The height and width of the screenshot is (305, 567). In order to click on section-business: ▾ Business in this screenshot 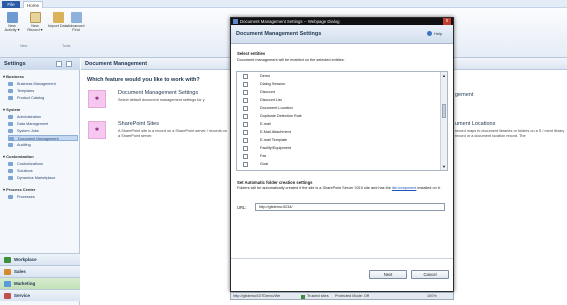, I will do `click(13, 76)`.